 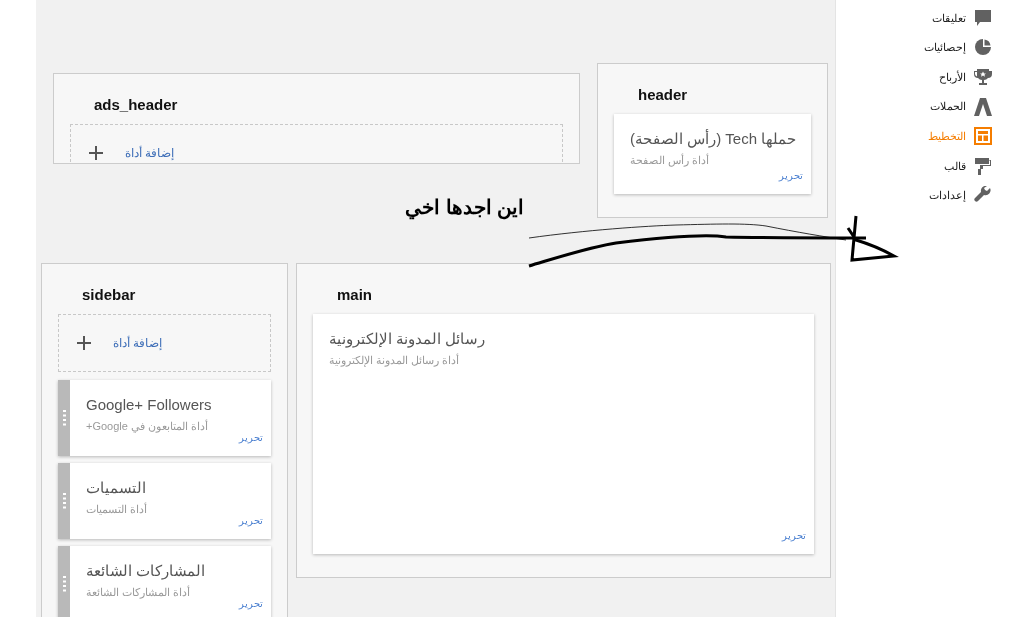 What do you see at coordinates (109, 295) in the screenshot?
I see `section-title: sidebar` at bounding box center [109, 295].